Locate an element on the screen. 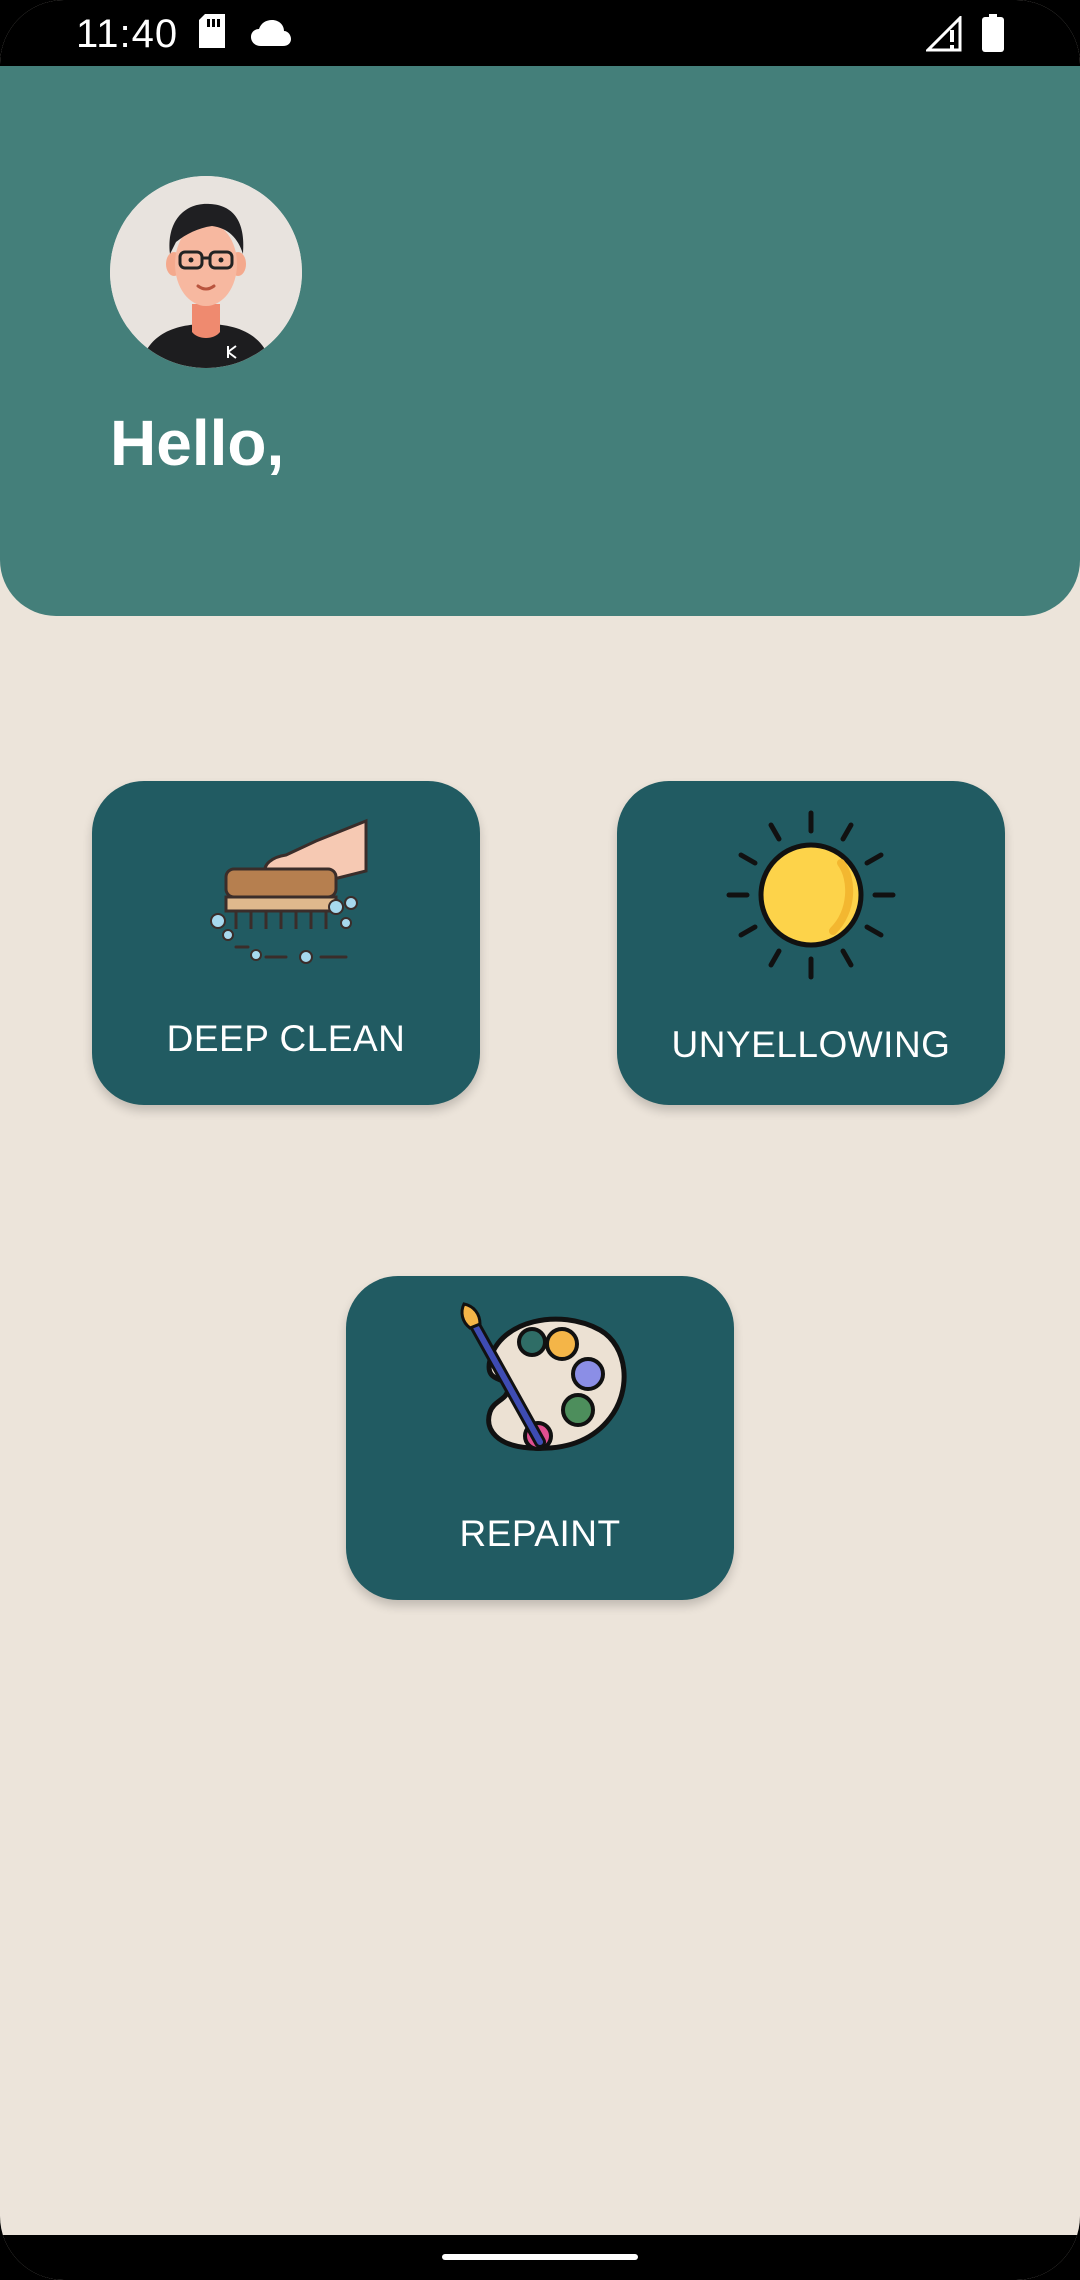  home-gesture-handle is located at coordinates (540, 2257).